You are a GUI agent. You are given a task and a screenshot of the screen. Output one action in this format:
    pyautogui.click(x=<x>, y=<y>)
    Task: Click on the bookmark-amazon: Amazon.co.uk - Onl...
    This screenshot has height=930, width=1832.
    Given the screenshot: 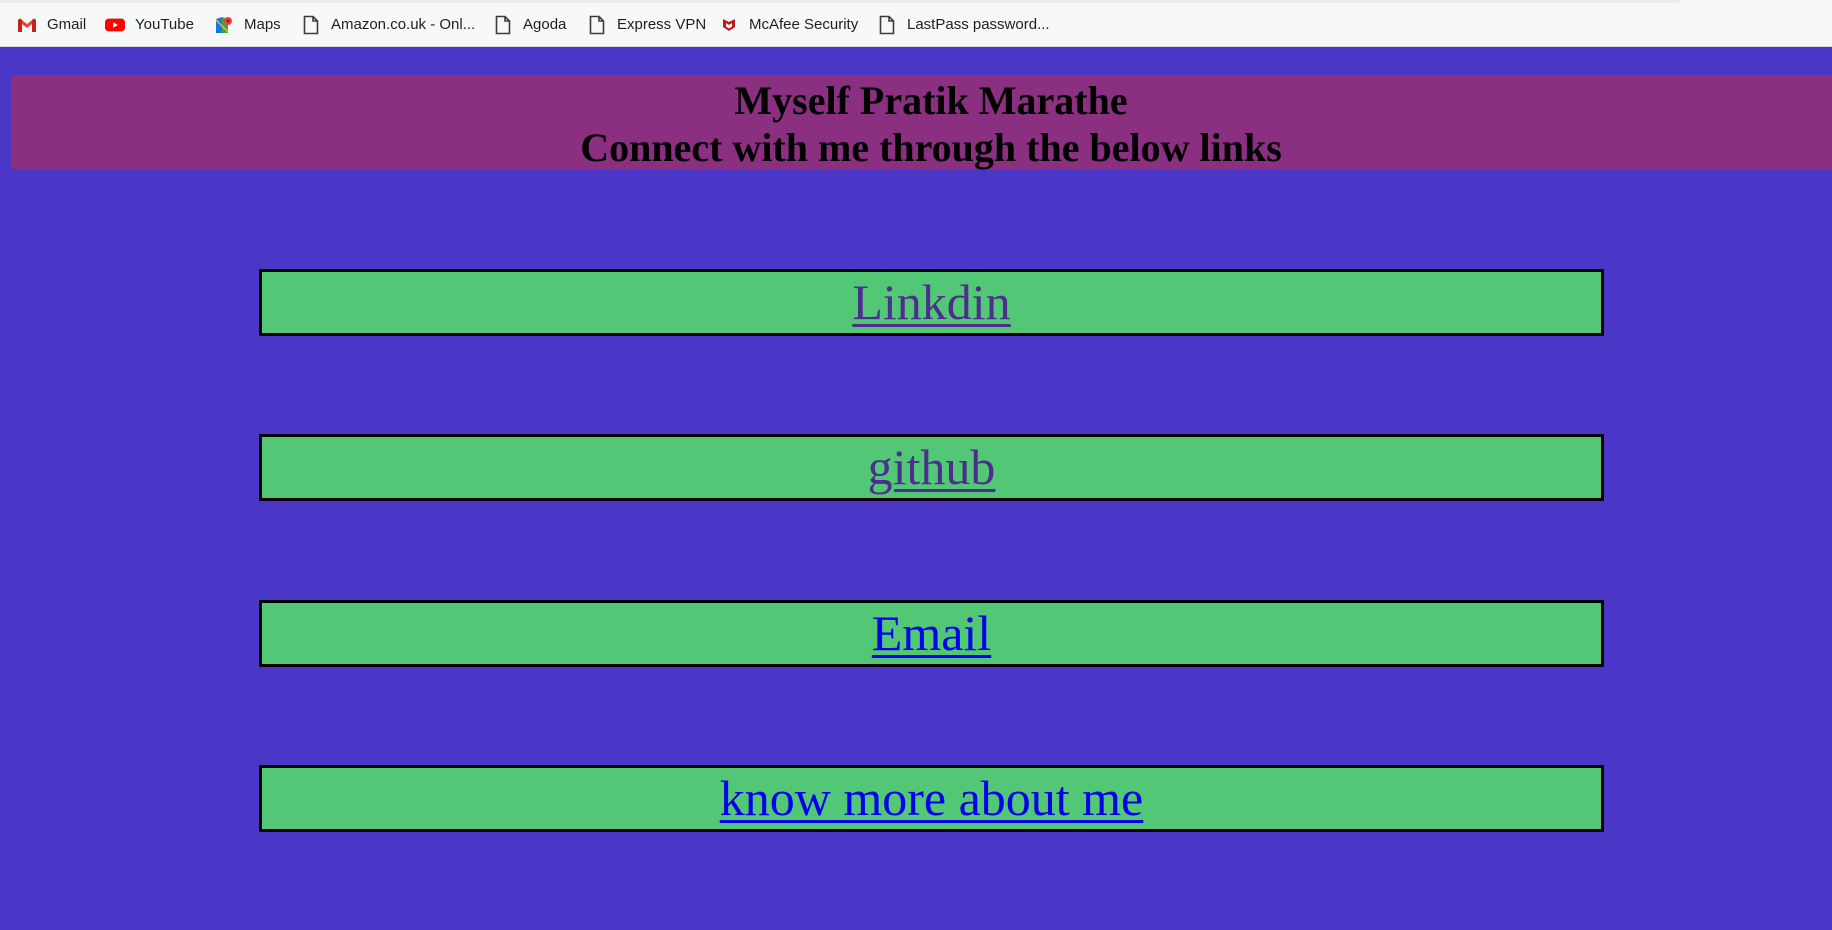 What is the action you would take?
    pyautogui.click(x=388, y=25)
    